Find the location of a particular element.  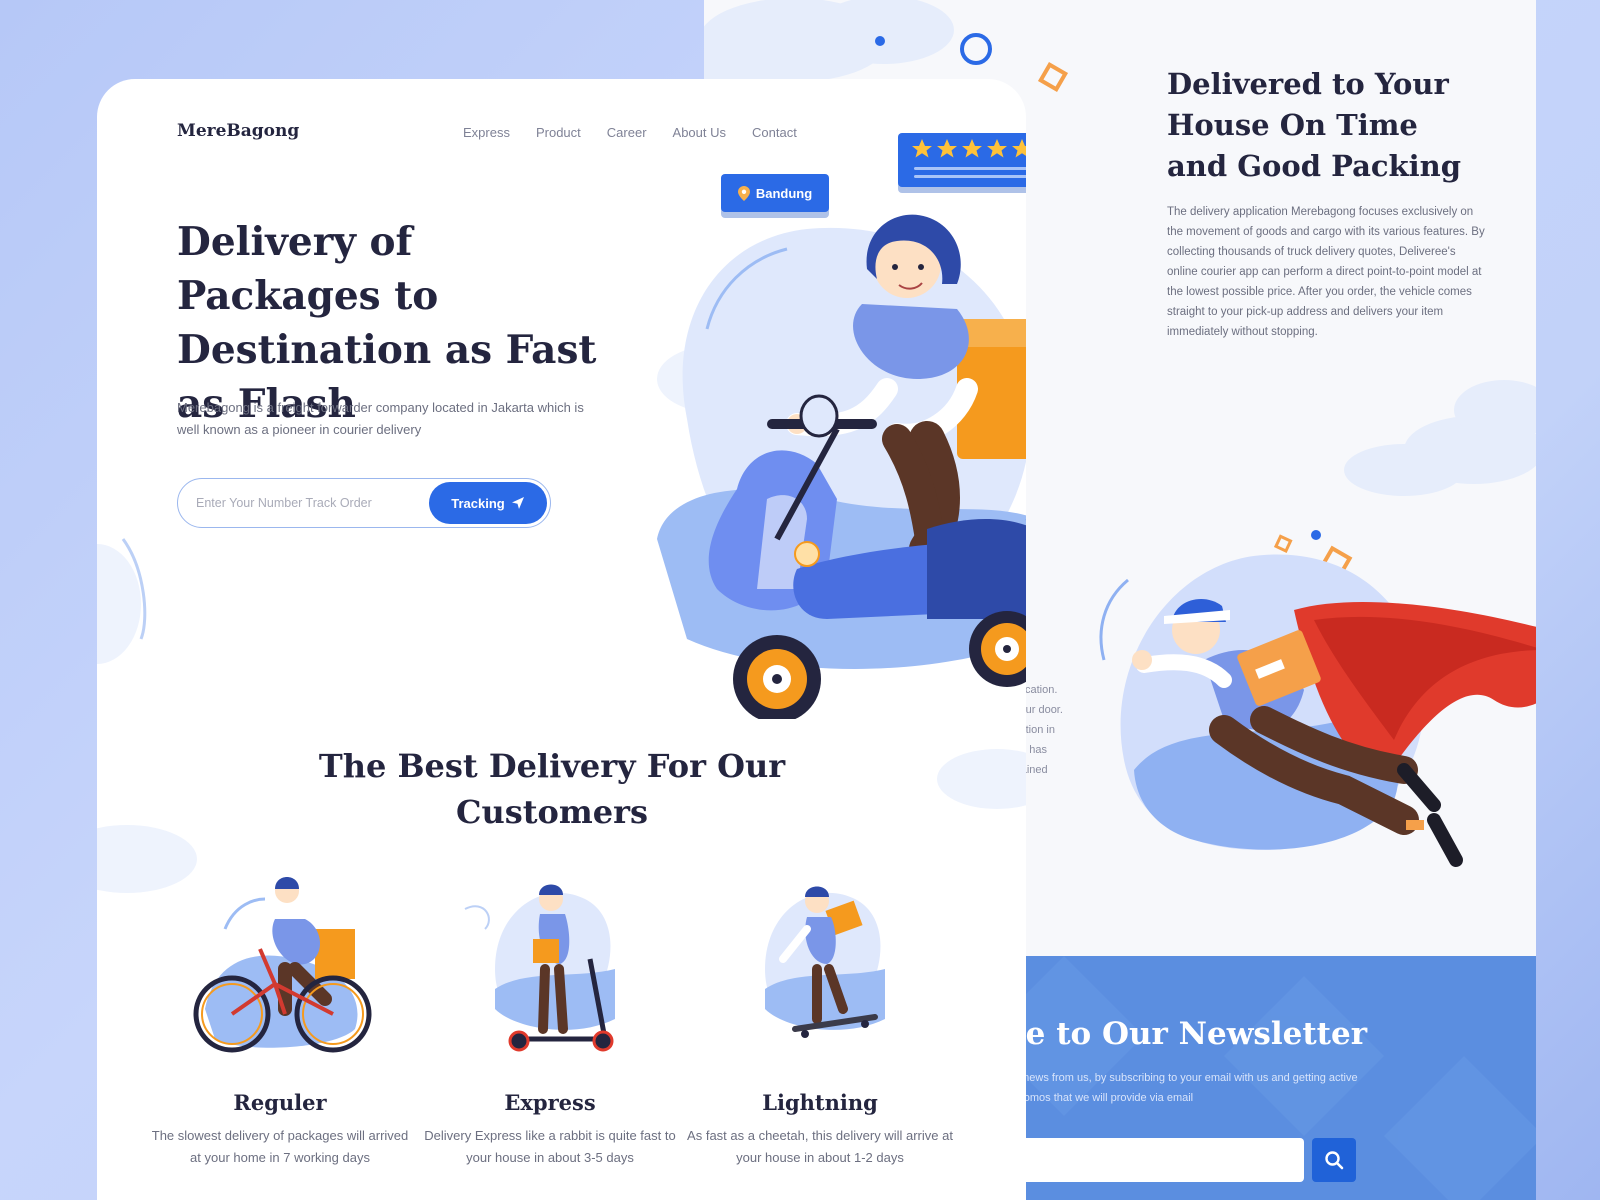

location-badge: Bandung is located at coordinates (775, 193).